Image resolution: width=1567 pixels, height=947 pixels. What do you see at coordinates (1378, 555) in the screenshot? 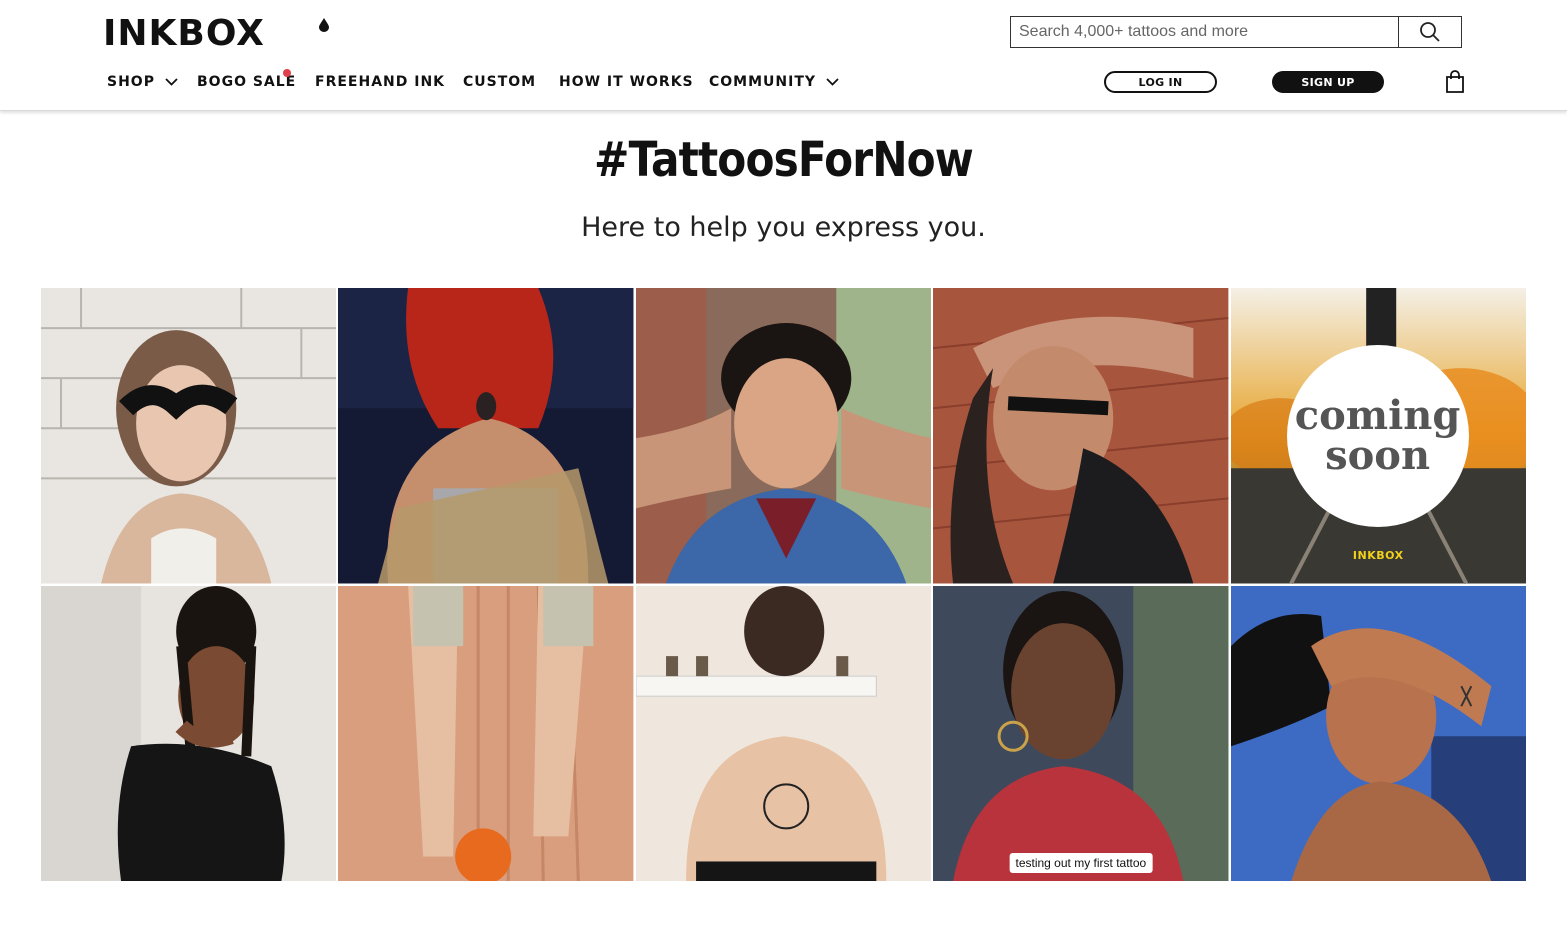
I see `inkbox-watermark: INKBOX` at bounding box center [1378, 555].